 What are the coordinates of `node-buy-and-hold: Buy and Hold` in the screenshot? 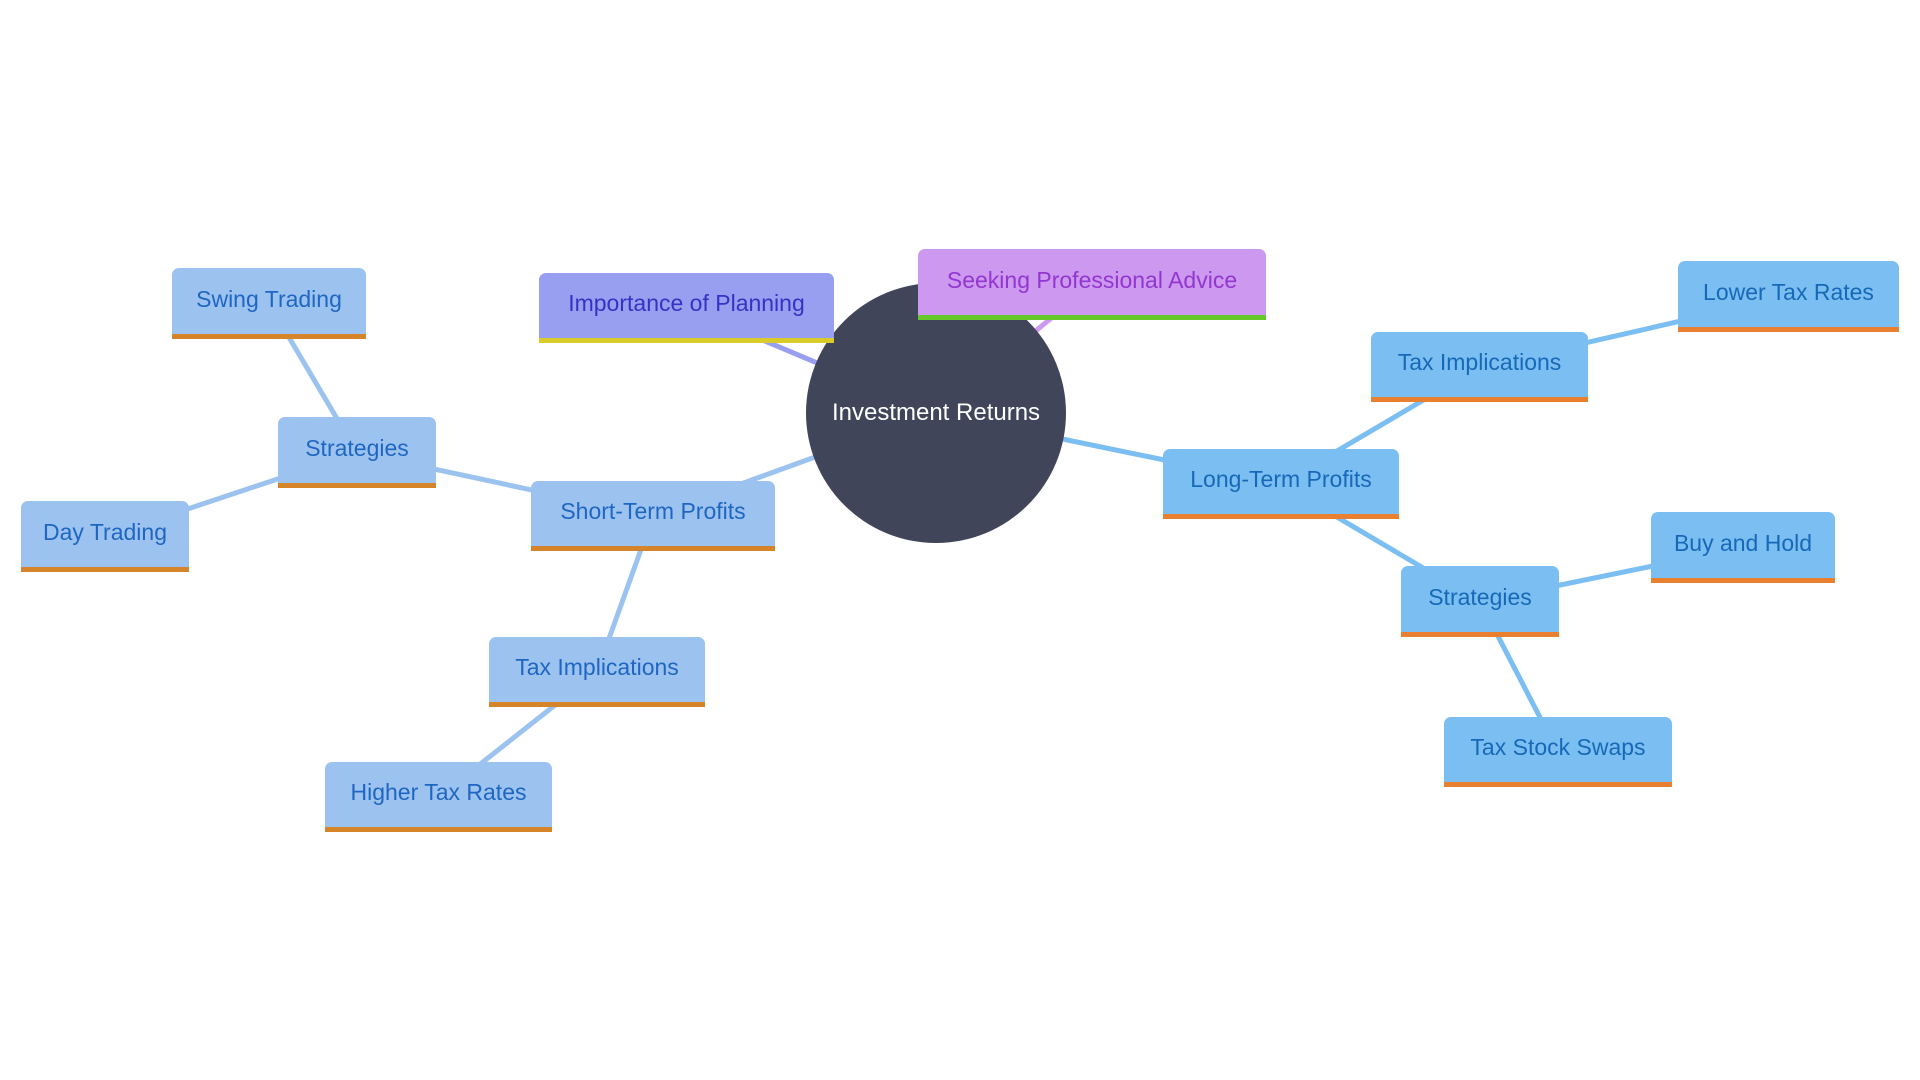 It's located at (1743, 547).